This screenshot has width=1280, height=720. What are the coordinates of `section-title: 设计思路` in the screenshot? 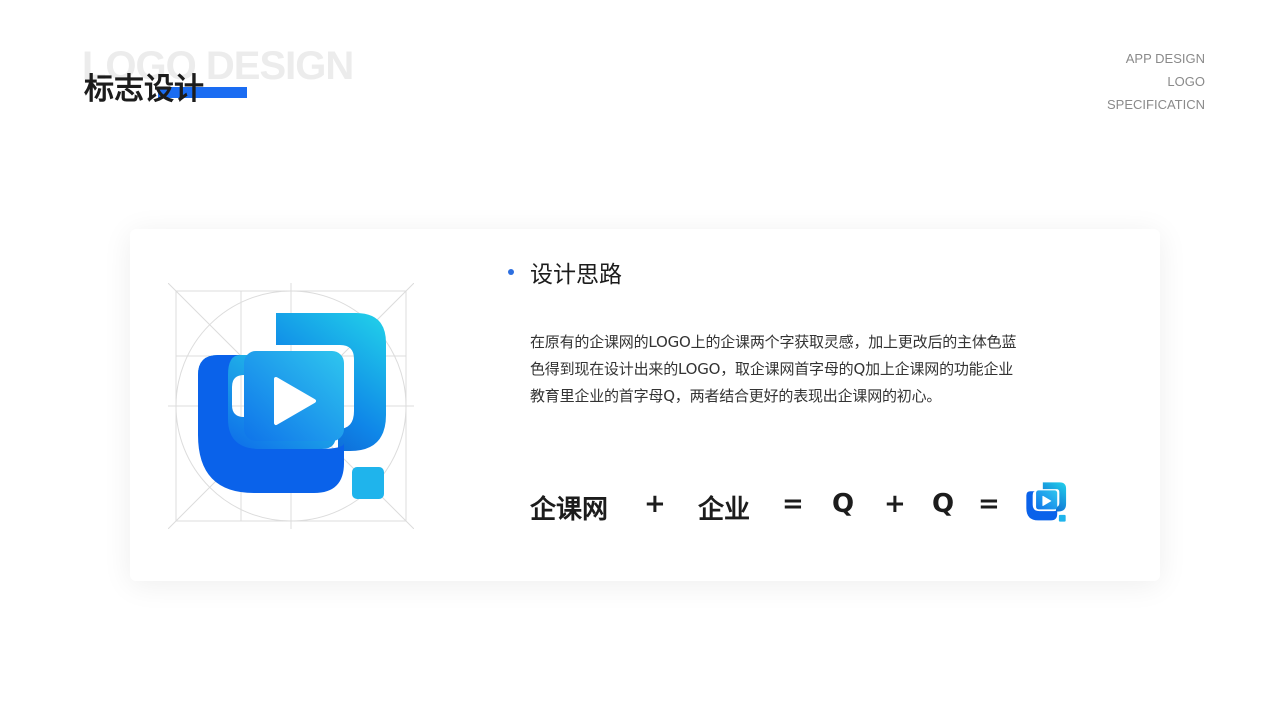 It's located at (576, 275).